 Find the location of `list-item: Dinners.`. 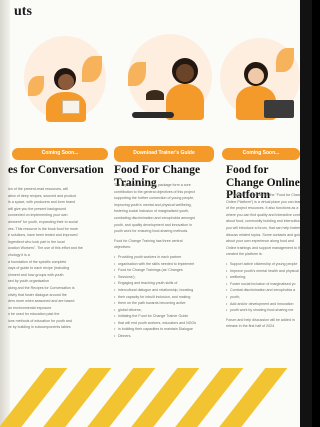

list-item: Dinners. is located at coordinates (166, 336).